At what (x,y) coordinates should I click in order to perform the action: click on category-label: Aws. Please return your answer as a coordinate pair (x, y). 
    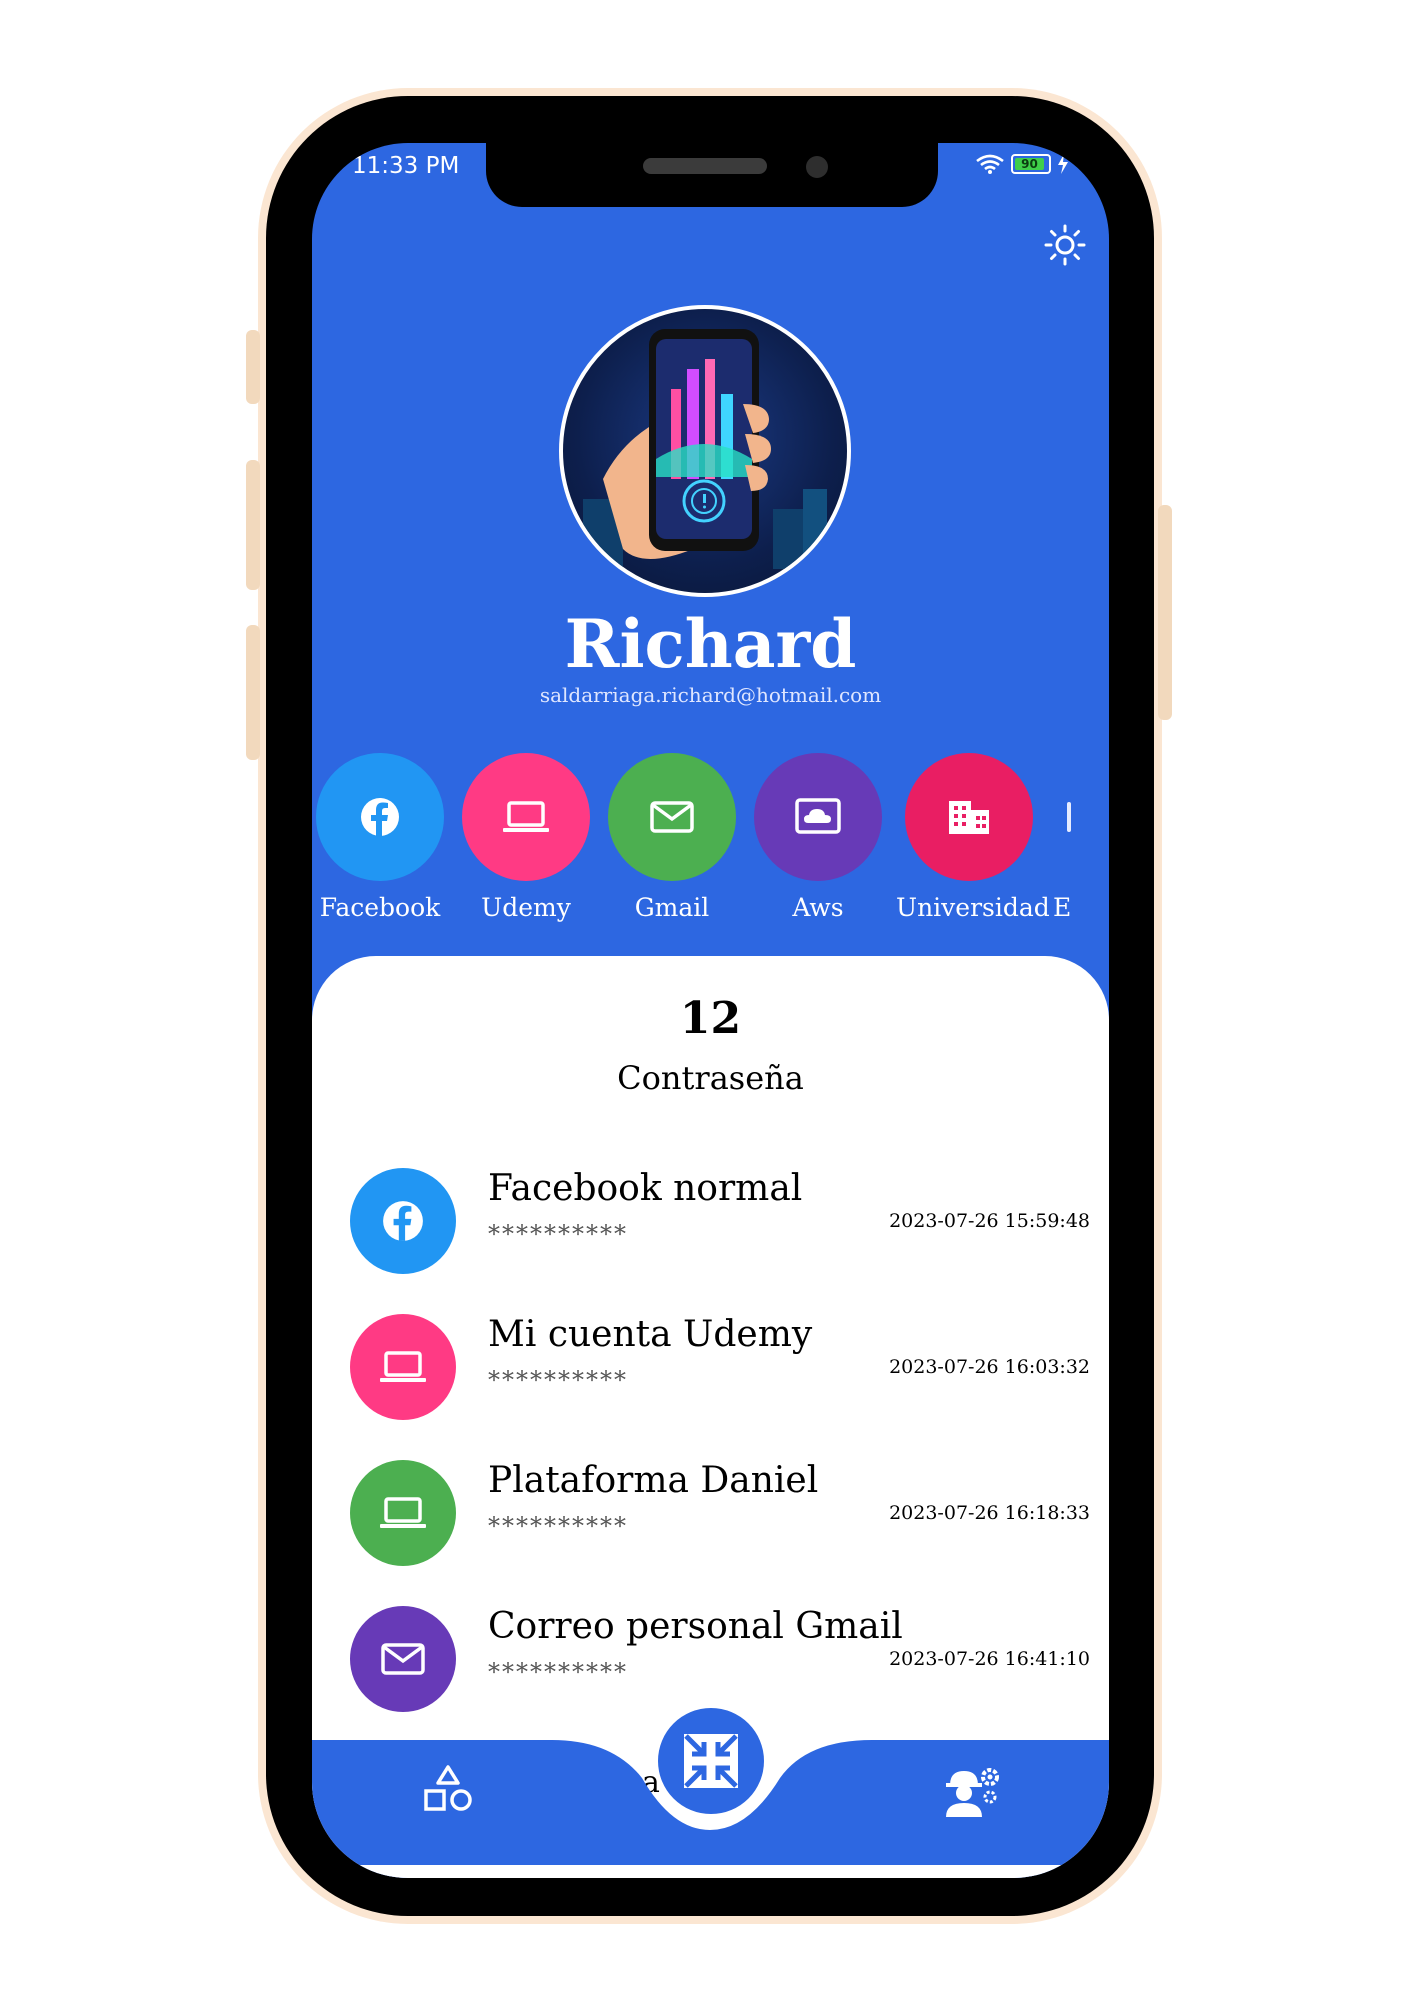
    Looking at the image, I should click on (818, 907).